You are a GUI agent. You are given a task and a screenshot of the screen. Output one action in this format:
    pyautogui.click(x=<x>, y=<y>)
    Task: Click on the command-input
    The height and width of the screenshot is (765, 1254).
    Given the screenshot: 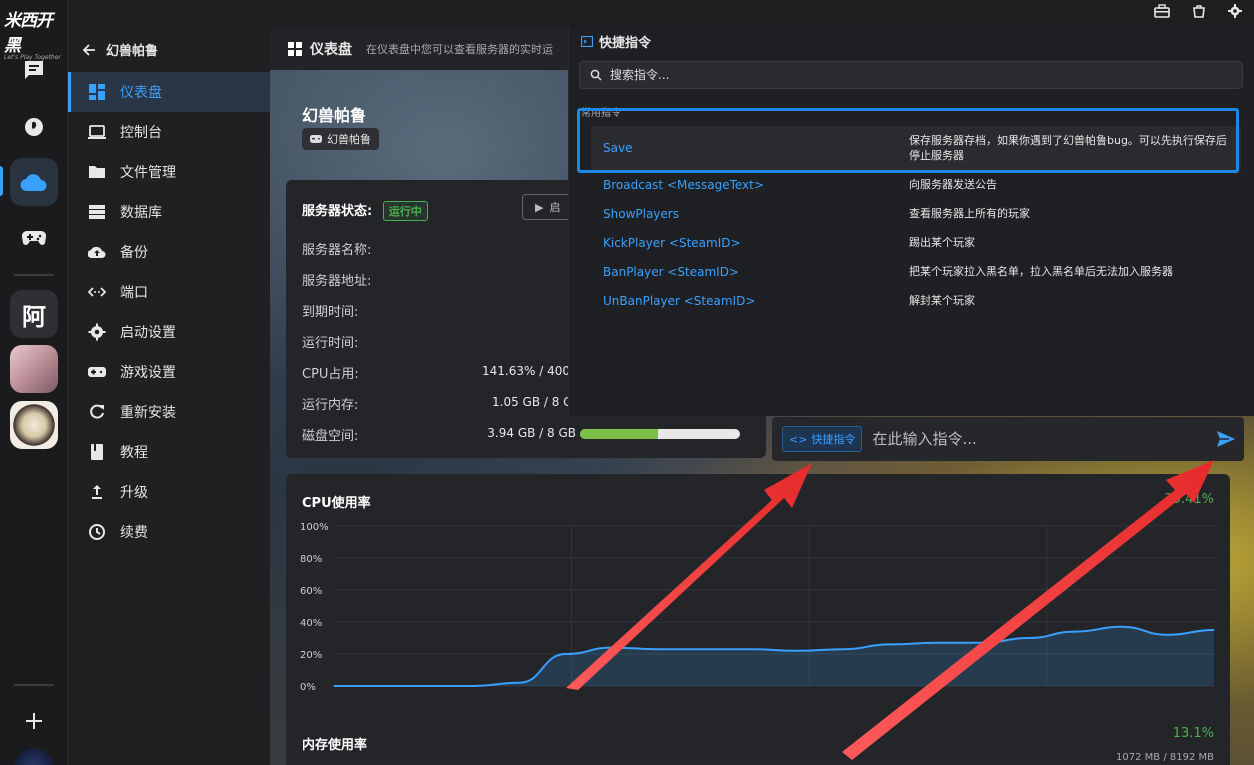 What is the action you would take?
    pyautogui.click(x=1040, y=439)
    